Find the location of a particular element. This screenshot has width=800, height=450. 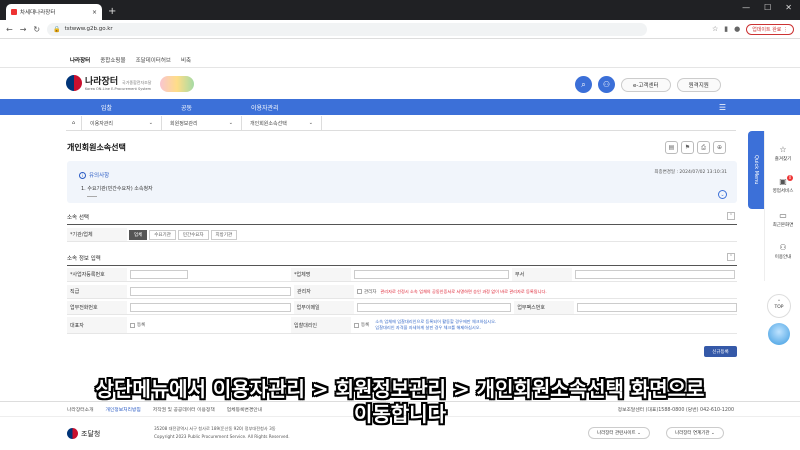

section-title: 소속 정보 입력 is located at coordinates (84, 259).